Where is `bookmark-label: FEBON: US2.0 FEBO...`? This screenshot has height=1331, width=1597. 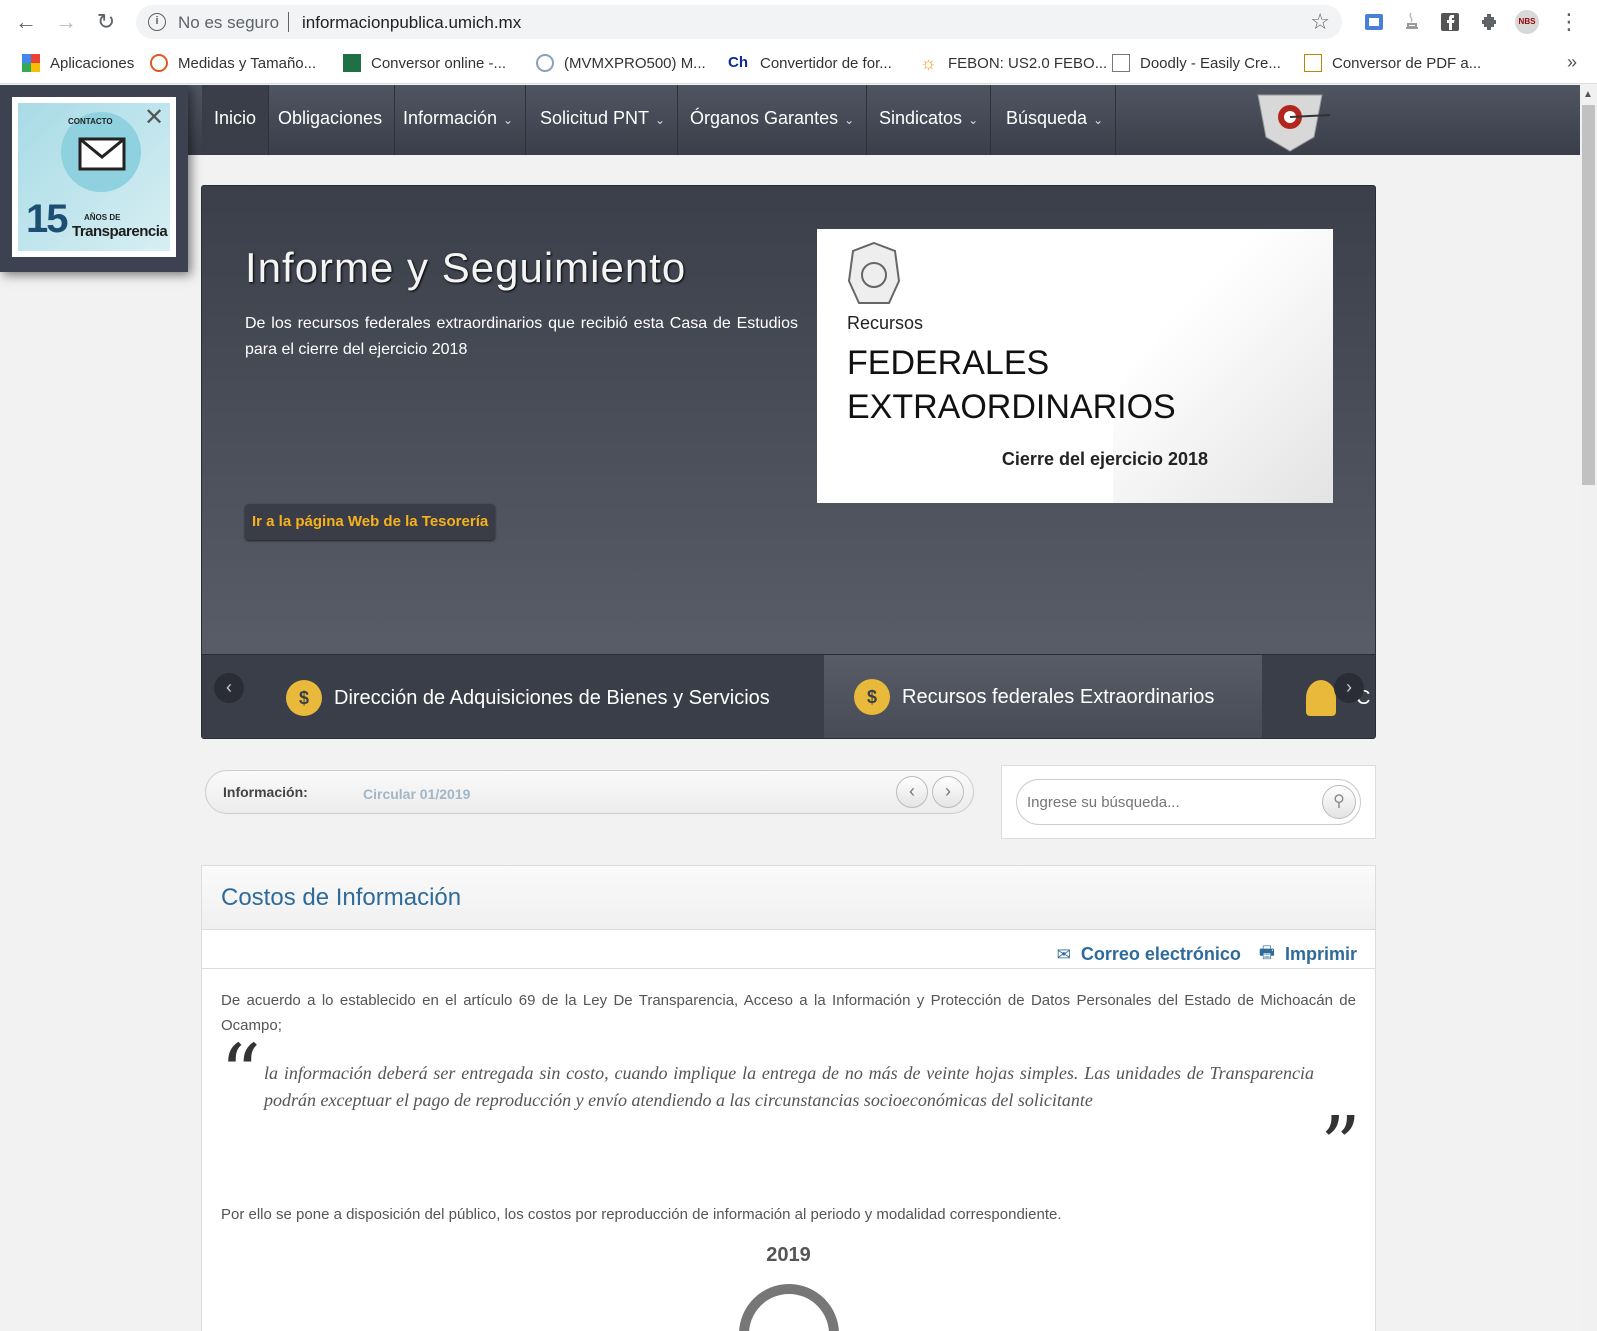
bookmark-label: FEBON: US2.0 FEBO... is located at coordinates (1028, 63).